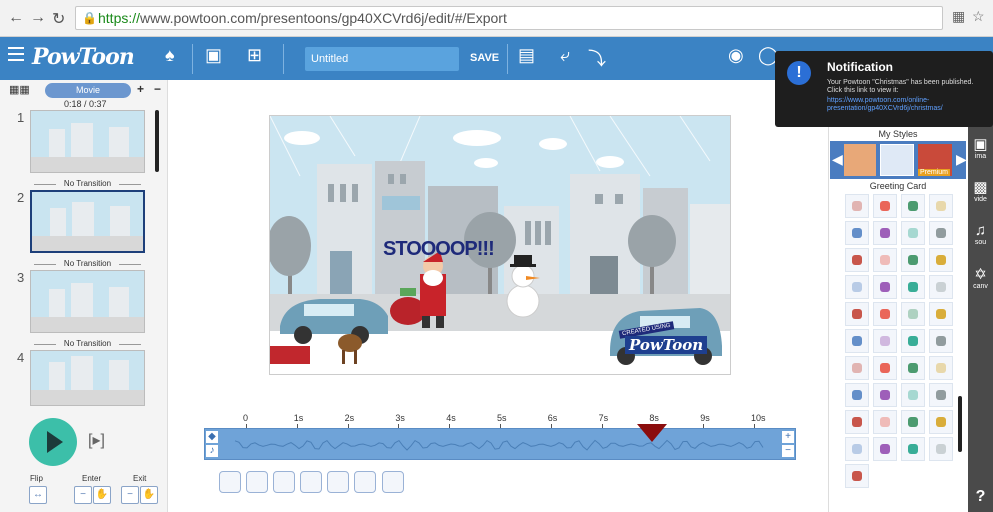 The width and height of the screenshot is (993, 512). I want to click on slides-scrollbar, so click(157, 141).